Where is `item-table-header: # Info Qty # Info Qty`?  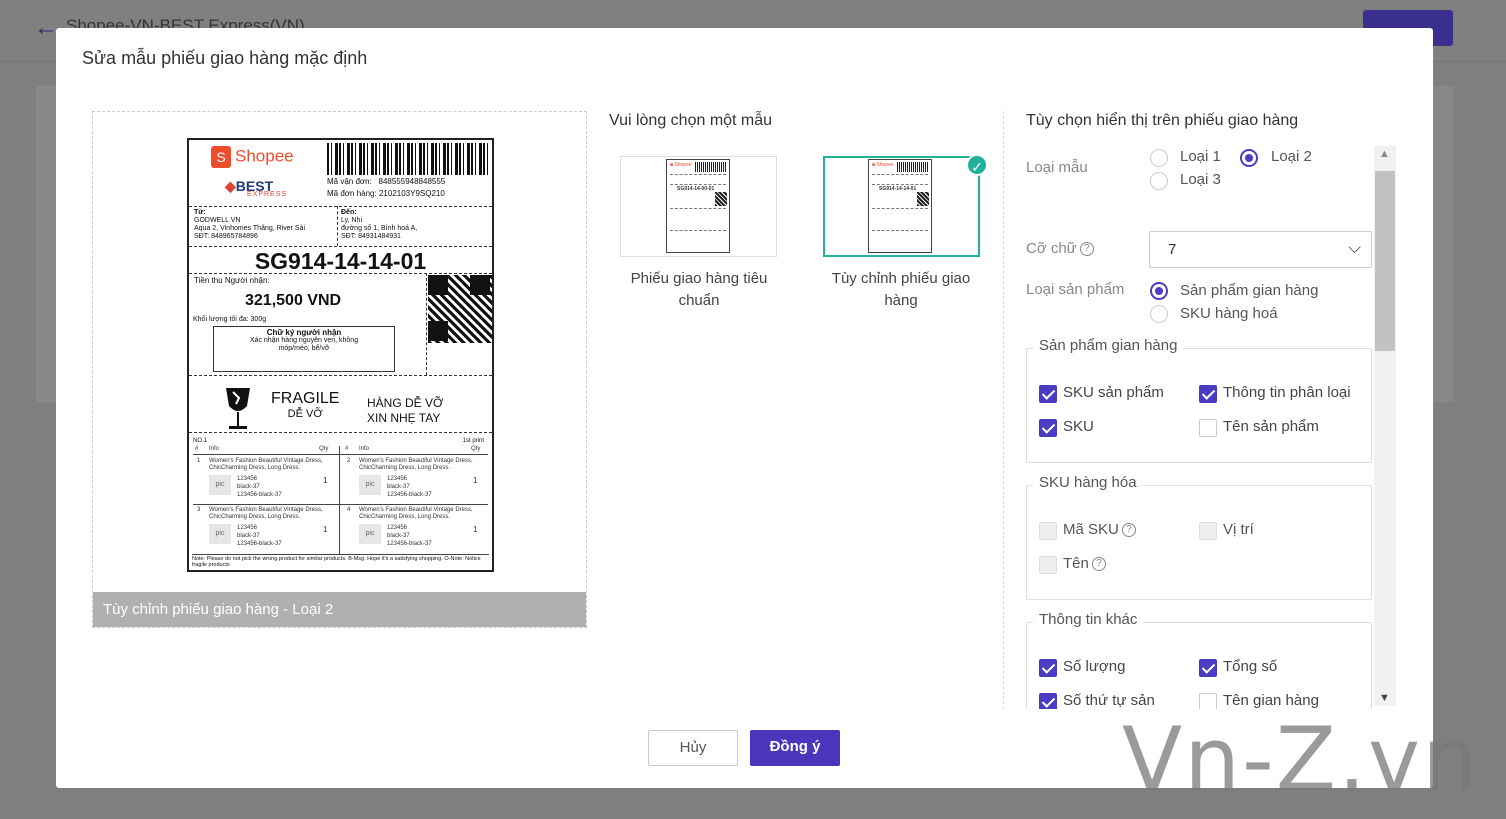
item-table-header: # Info Qty # Info Qty is located at coordinates (340, 450).